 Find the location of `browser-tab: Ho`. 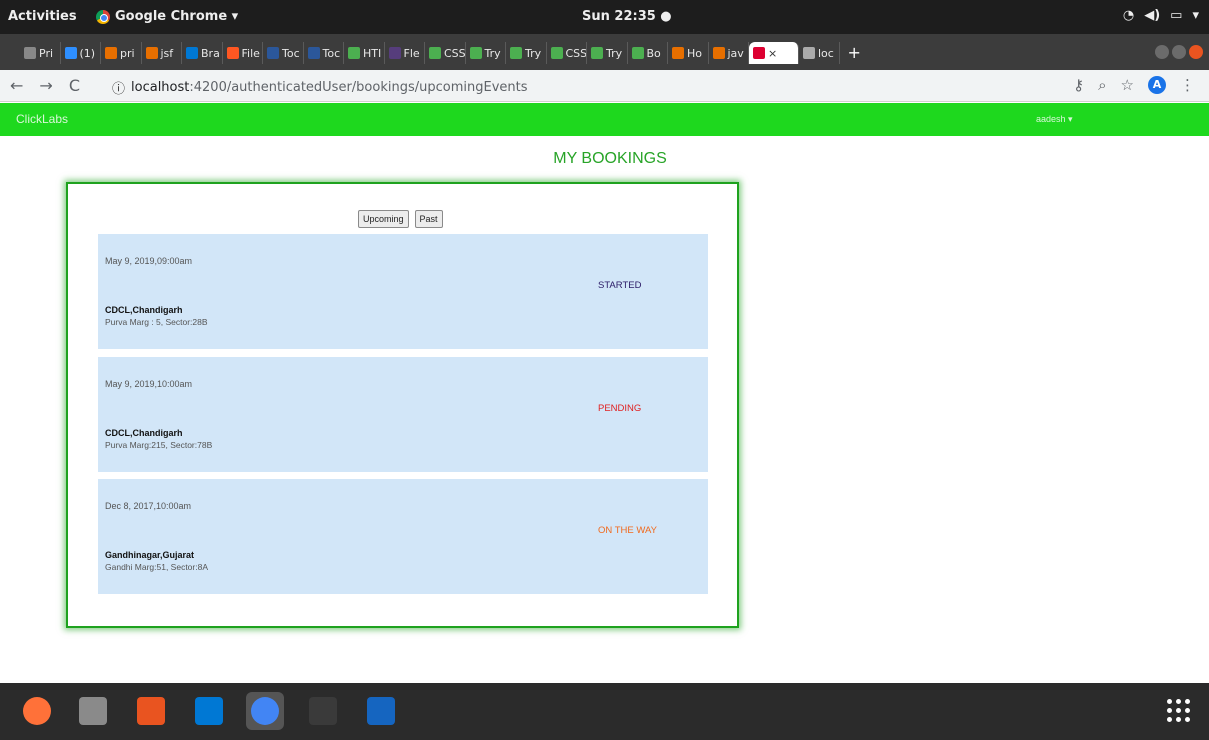

browser-tab: Ho is located at coordinates (688, 53).